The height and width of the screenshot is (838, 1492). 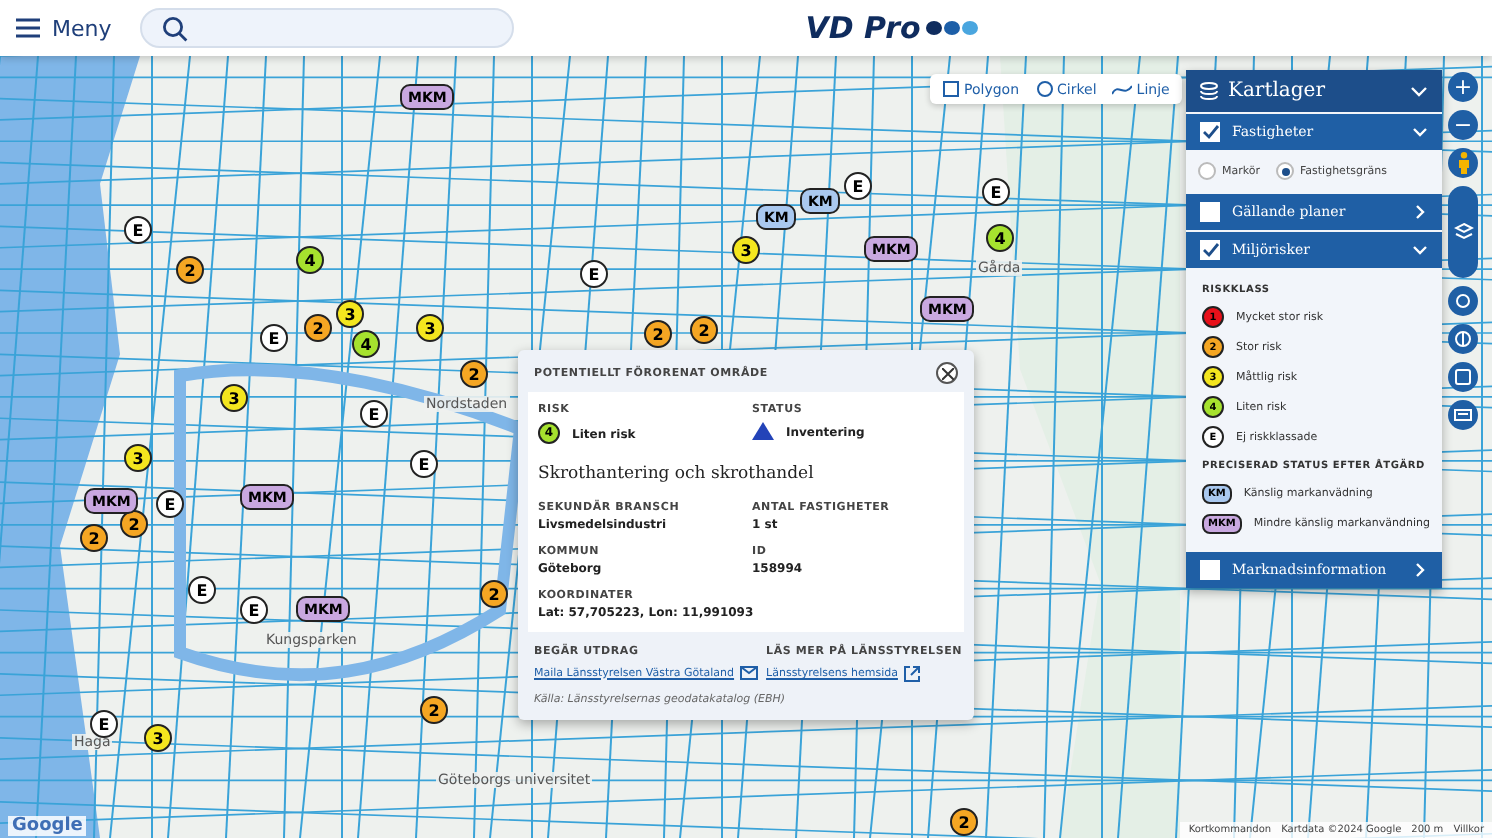 What do you see at coordinates (1122, 89) in the screenshot?
I see `line-icon` at bounding box center [1122, 89].